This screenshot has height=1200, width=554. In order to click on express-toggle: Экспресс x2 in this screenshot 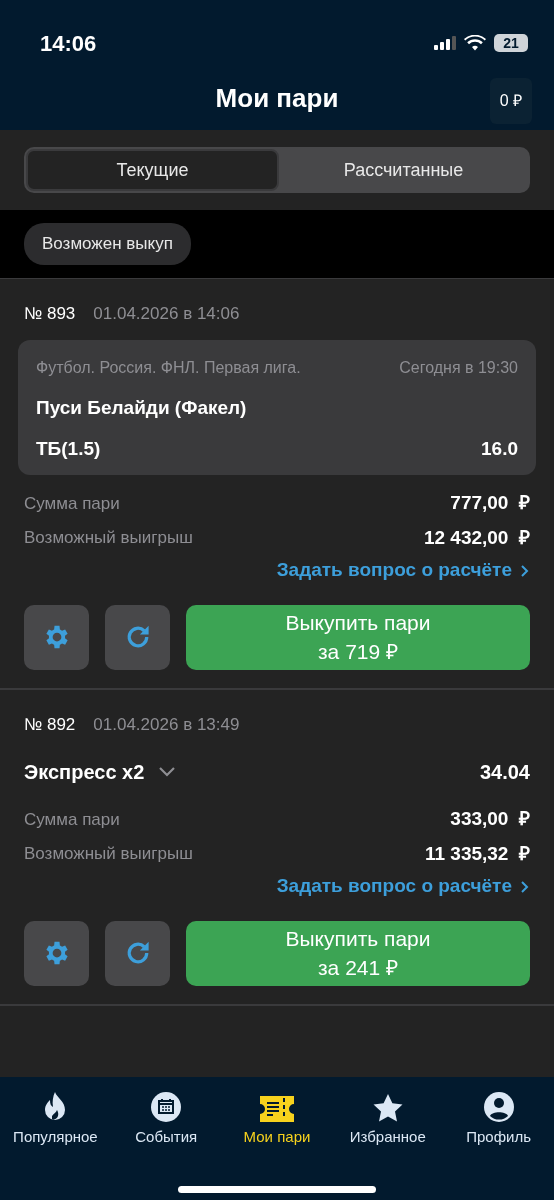, I will do `click(100, 772)`.